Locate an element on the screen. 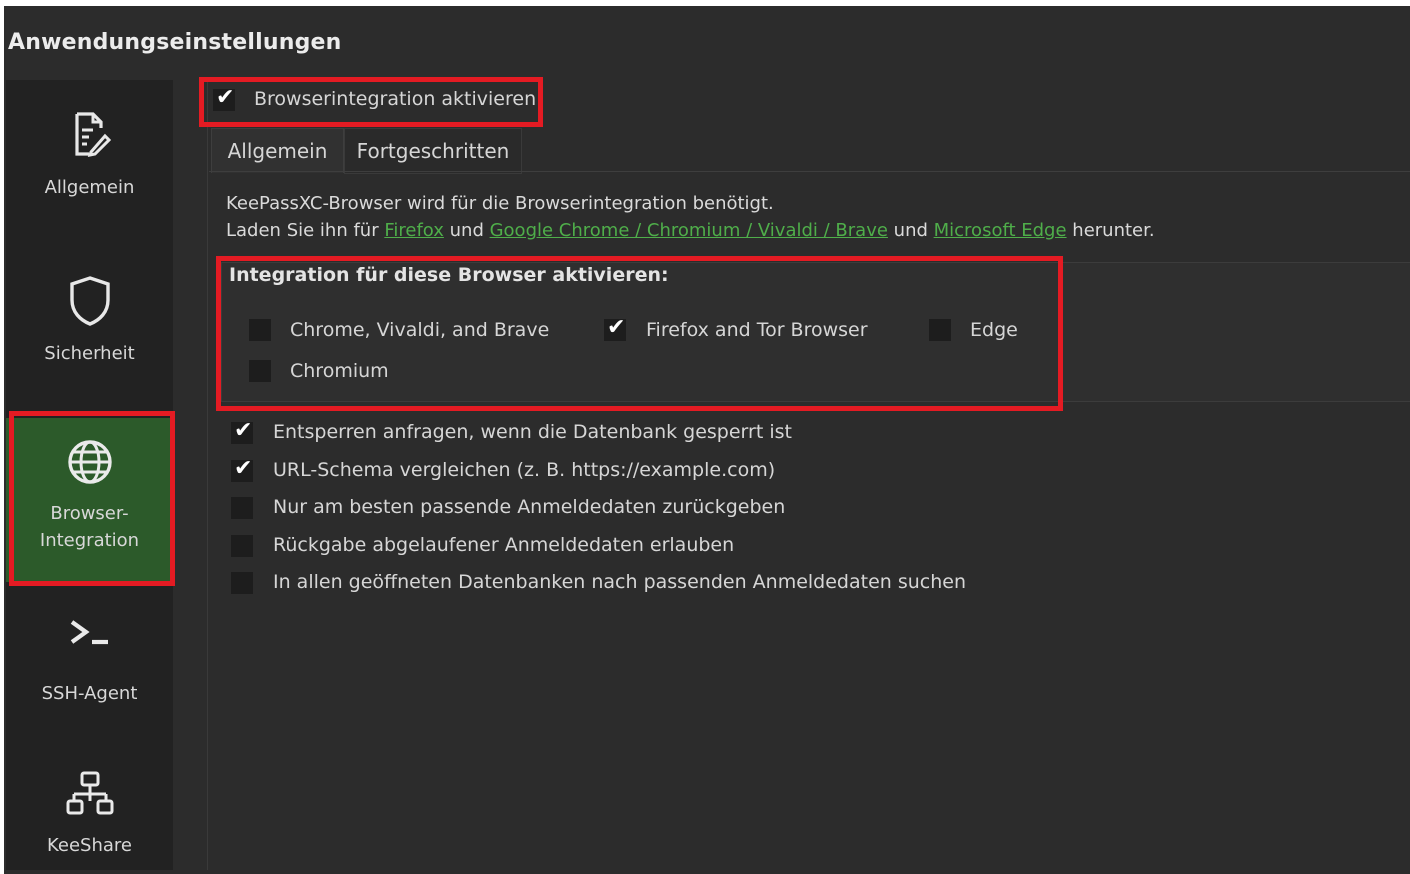 The image size is (1410, 874). expired-credentials-checkbox is located at coordinates (242, 546).